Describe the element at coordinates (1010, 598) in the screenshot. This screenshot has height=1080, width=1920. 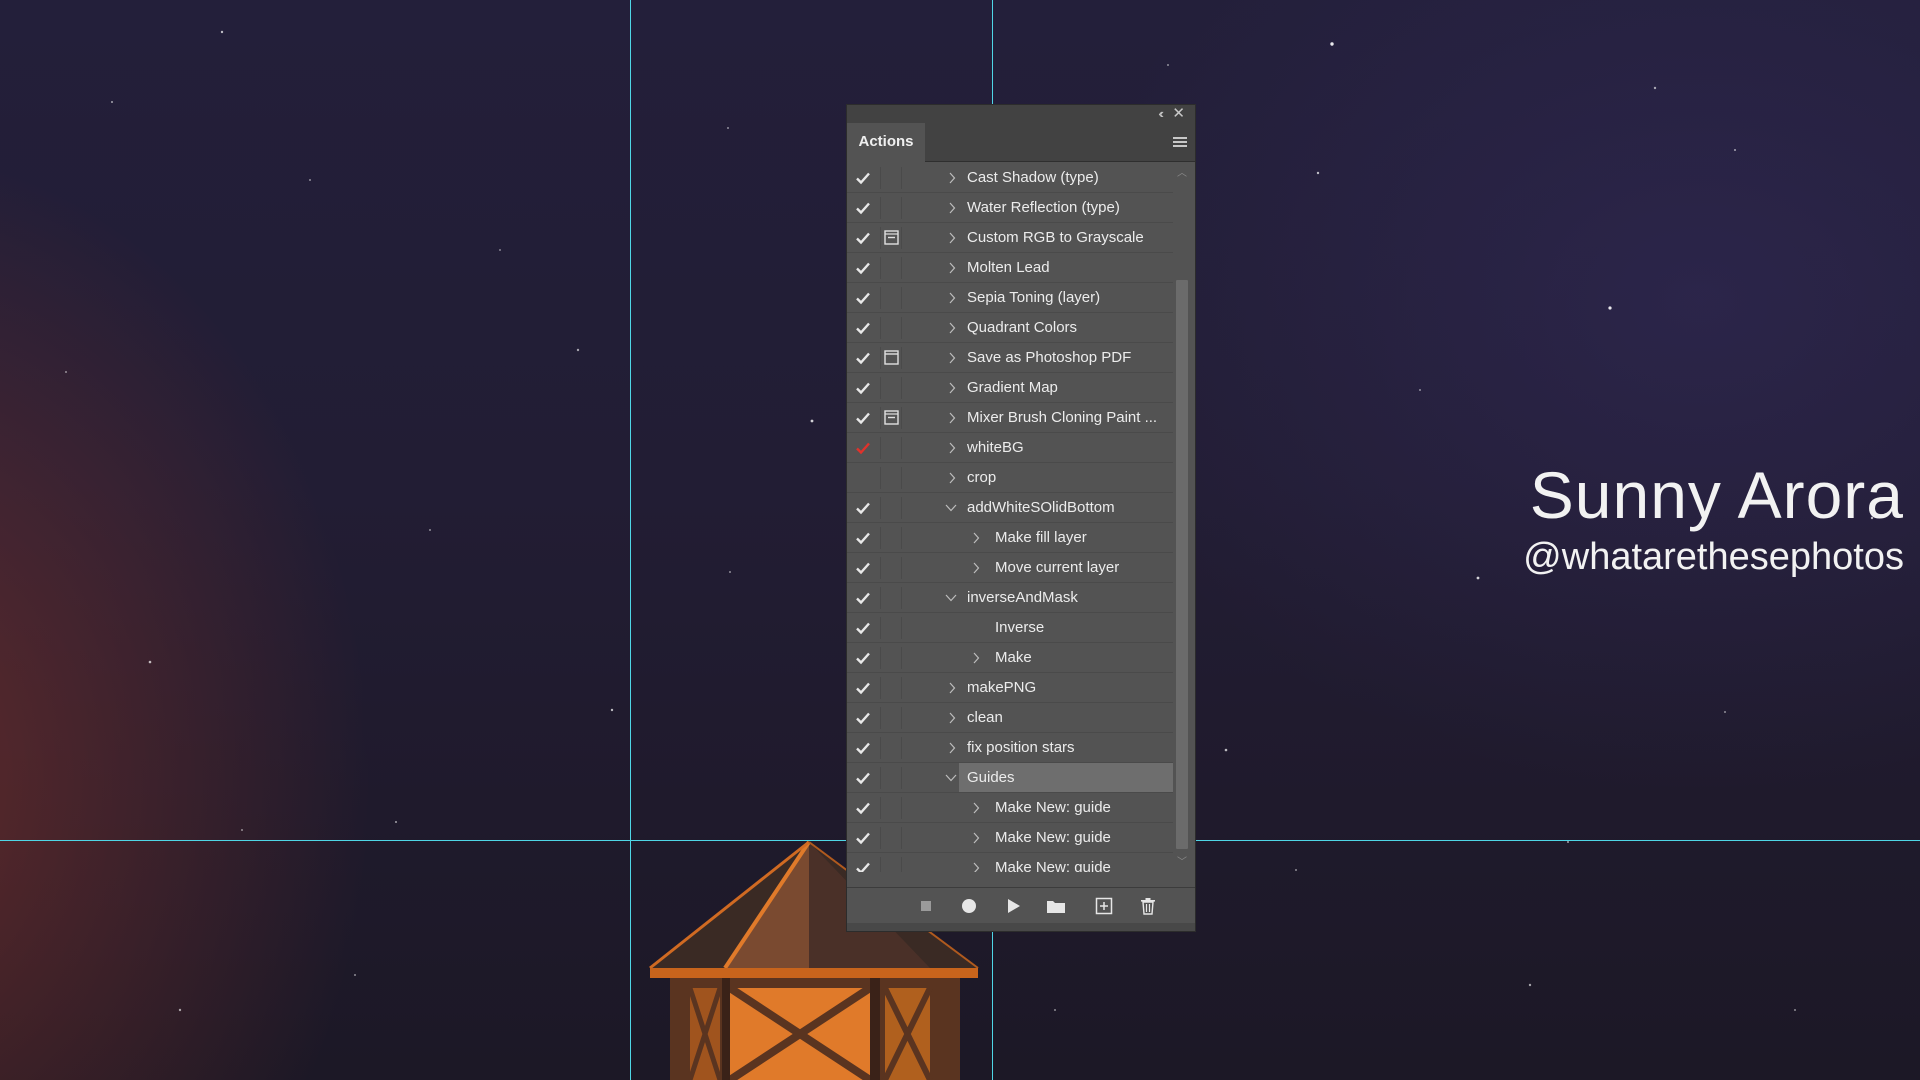
I see `action-row: inverseAndMask` at that location.